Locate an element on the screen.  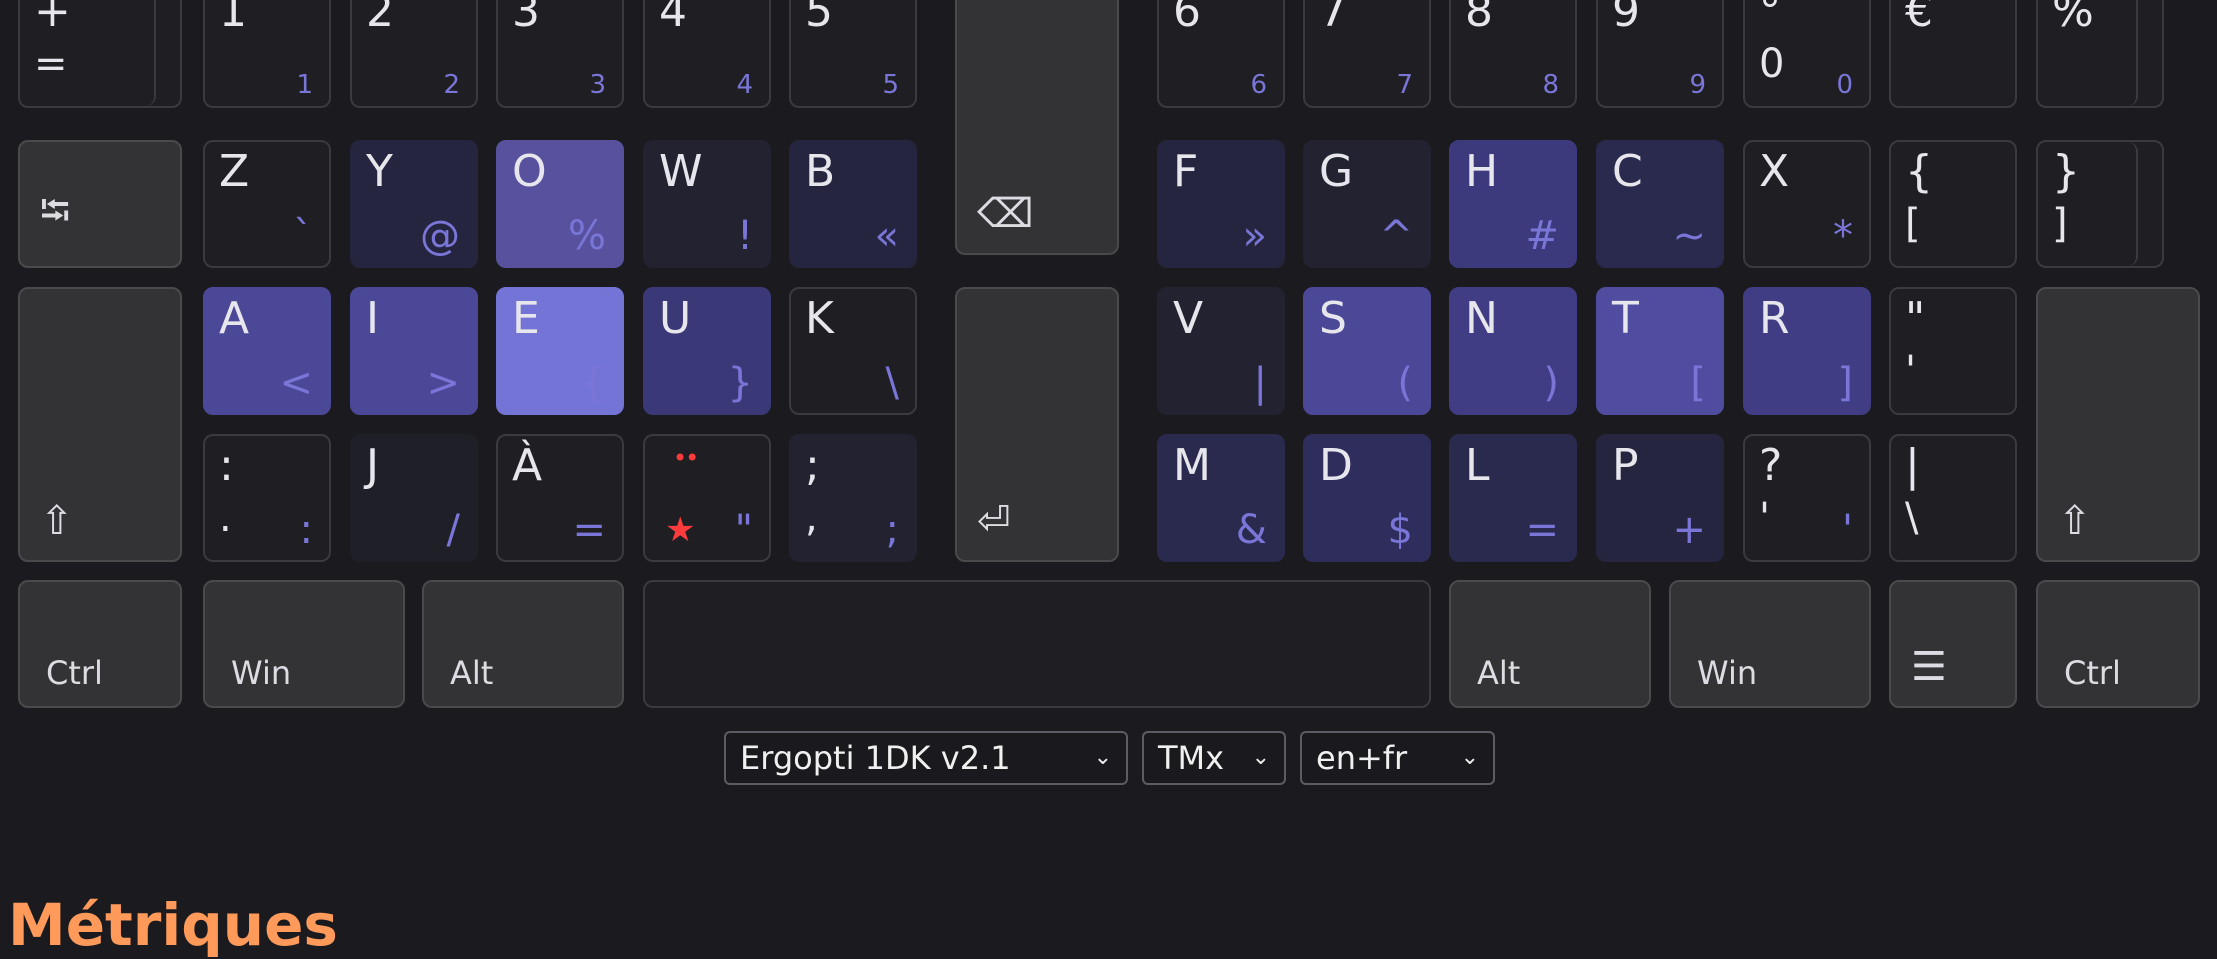
key-colon: :.: is located at coordinates (267, 498).